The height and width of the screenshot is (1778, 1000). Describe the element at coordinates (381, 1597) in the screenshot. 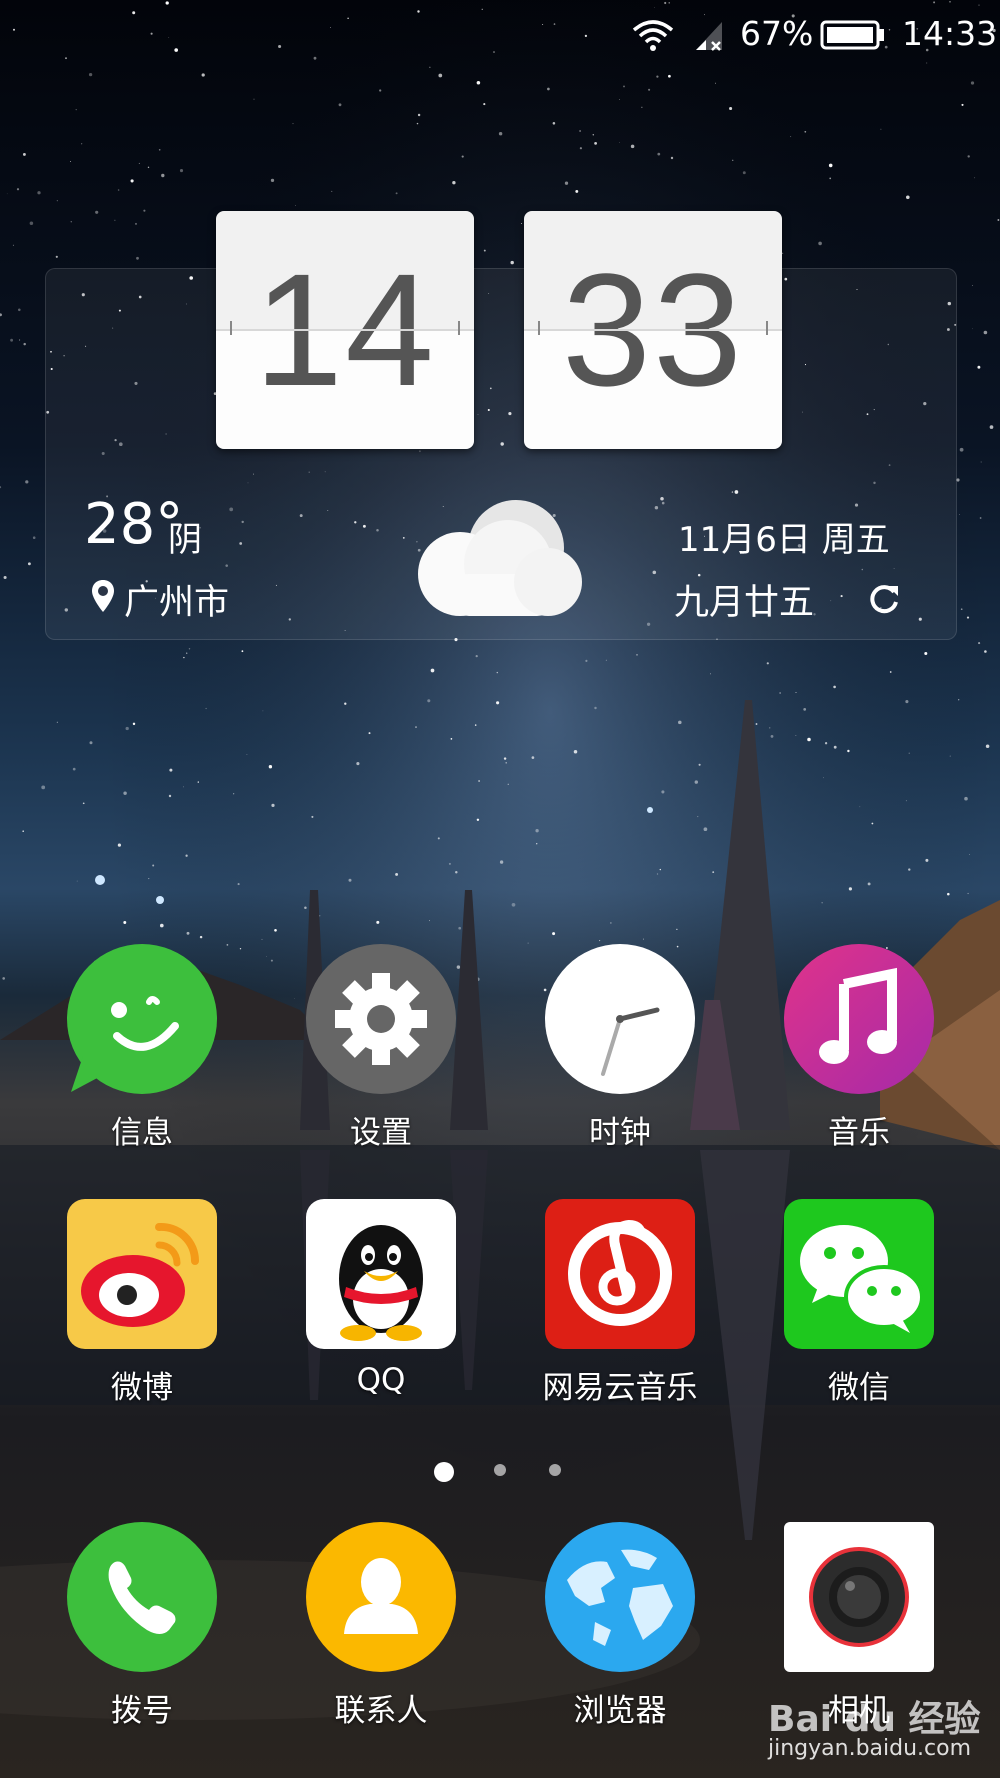

I see `contact-icon` at that location.